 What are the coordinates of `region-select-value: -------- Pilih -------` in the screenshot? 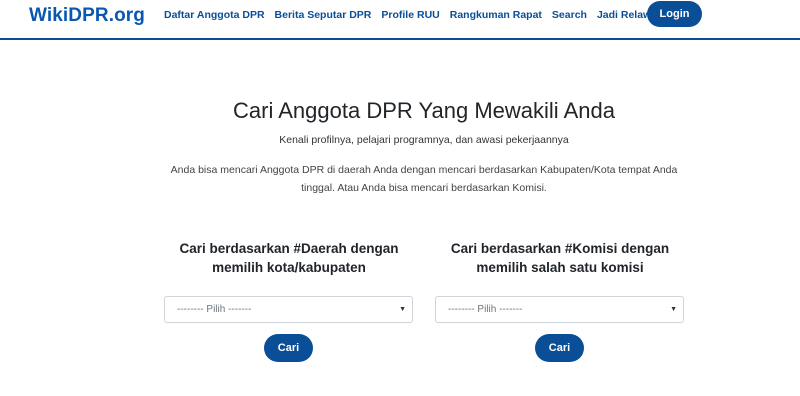 It's located at (214, 309).